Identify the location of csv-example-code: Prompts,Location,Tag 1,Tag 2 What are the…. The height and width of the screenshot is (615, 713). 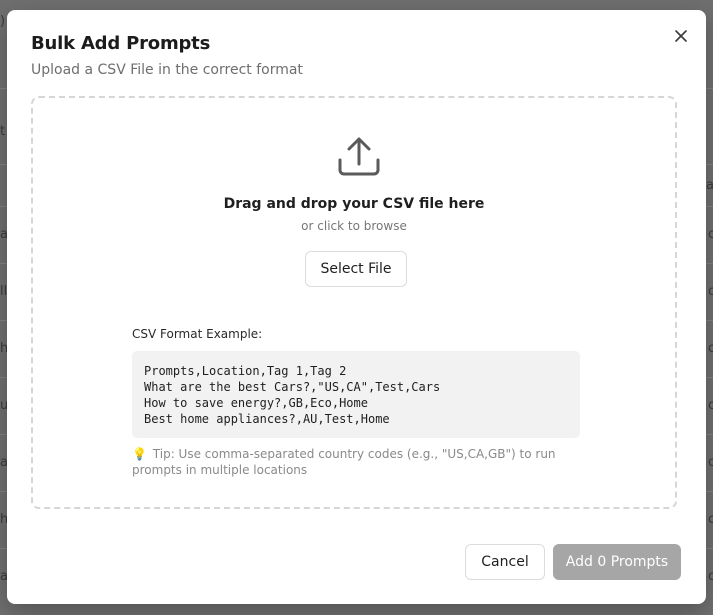
(356, 394).